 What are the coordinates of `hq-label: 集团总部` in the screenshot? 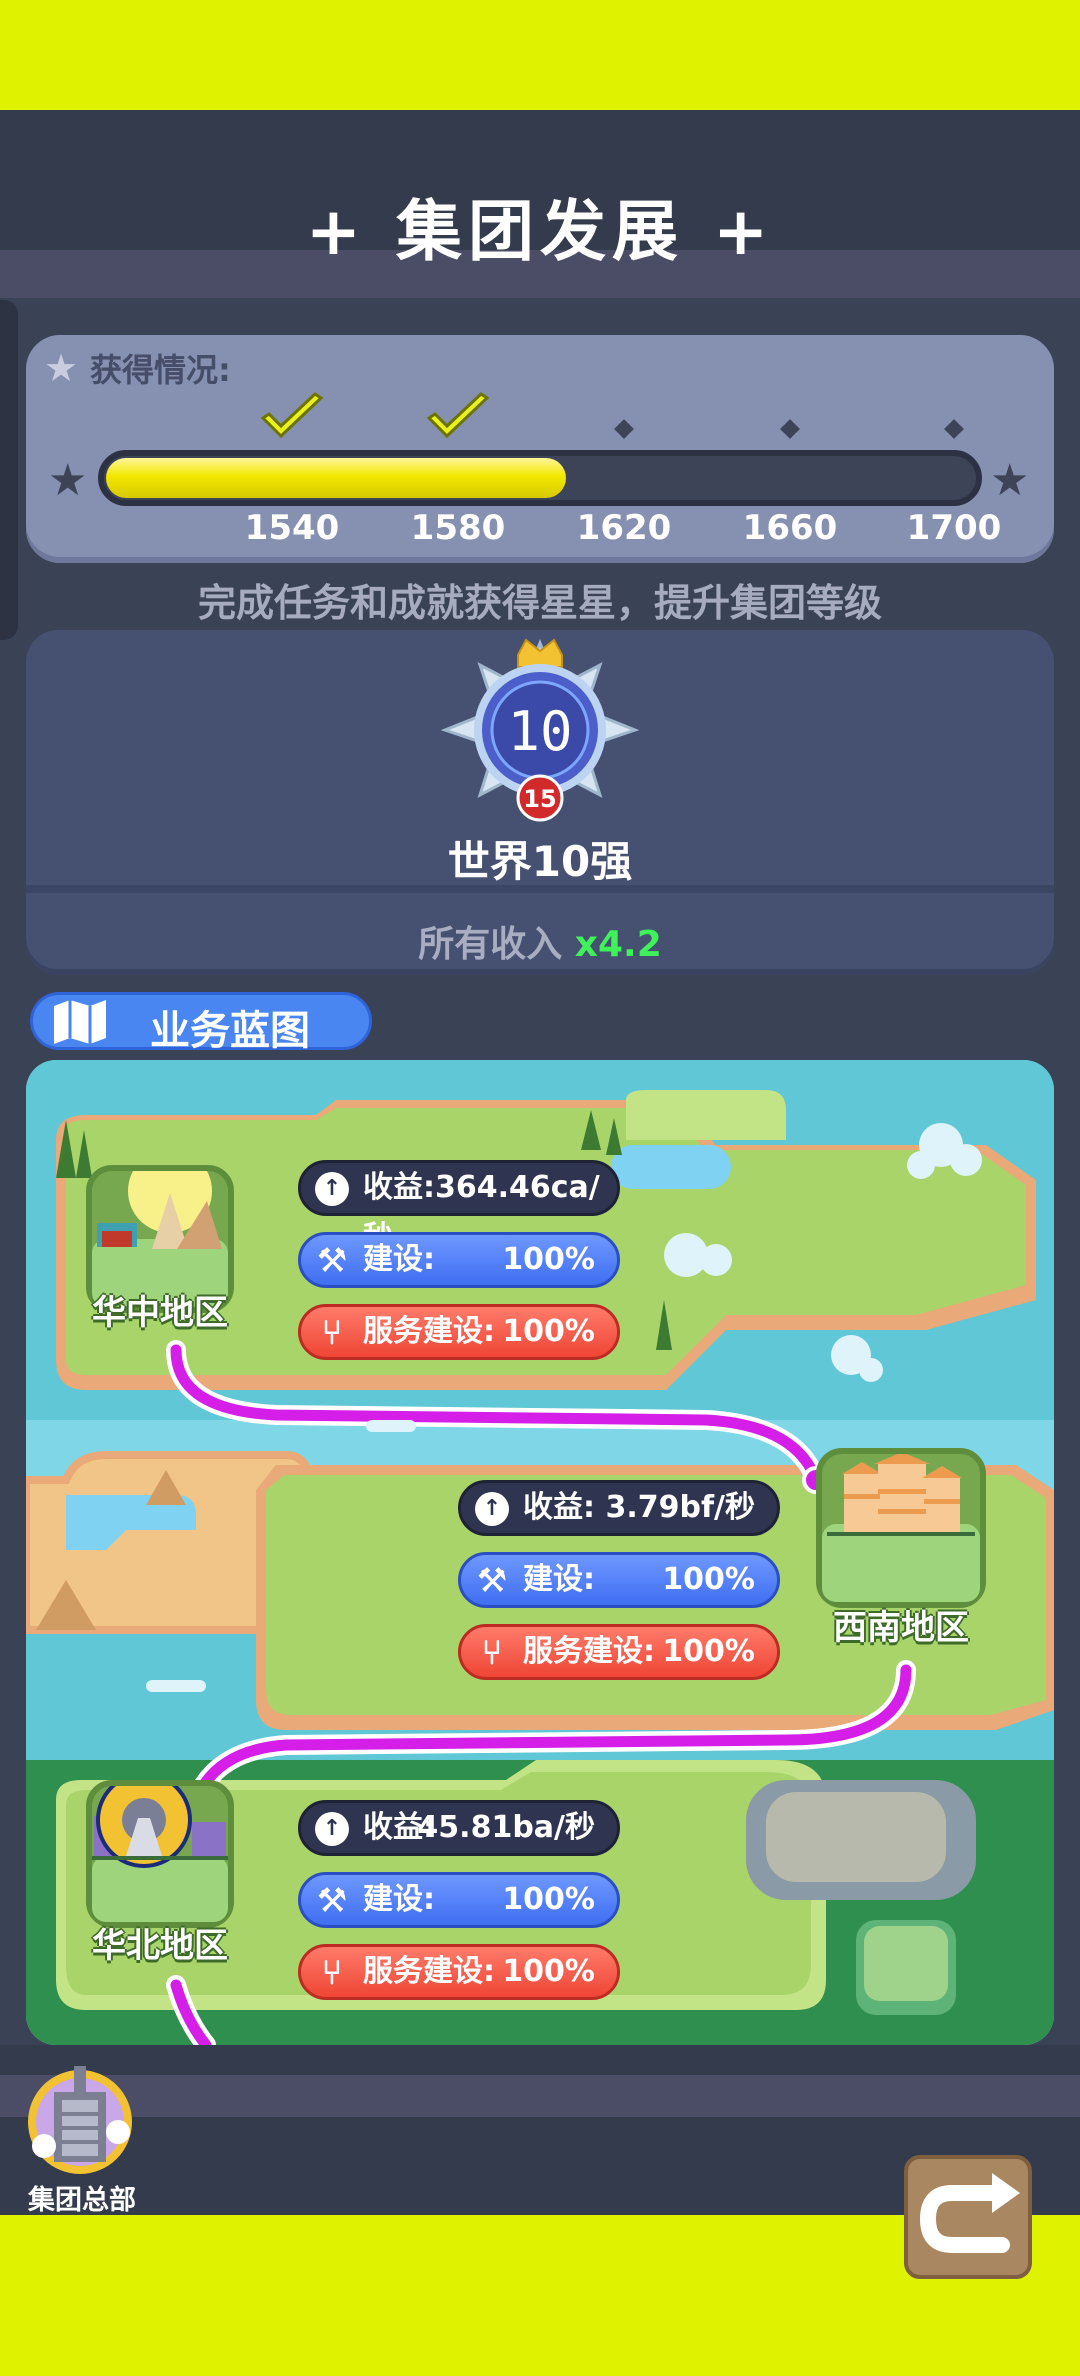 It's located at (82, 2200).